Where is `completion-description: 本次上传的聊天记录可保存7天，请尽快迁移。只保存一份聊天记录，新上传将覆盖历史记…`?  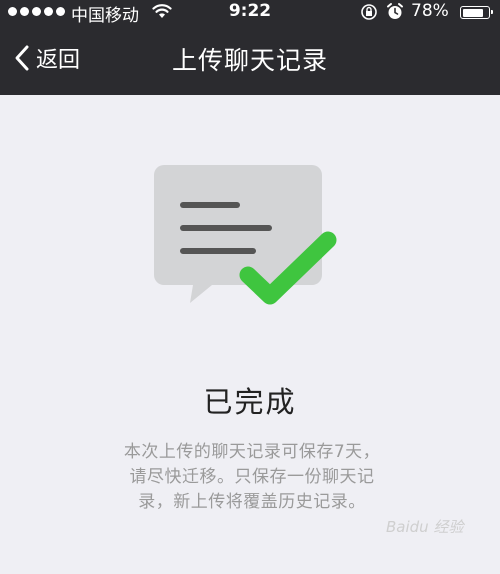 completion-description: 本次上传的聊天记录可保存7天，请尽快迁移。只保存一份聊天记录，新上传将覆盖历史记… is located at coordinates (252, 477).